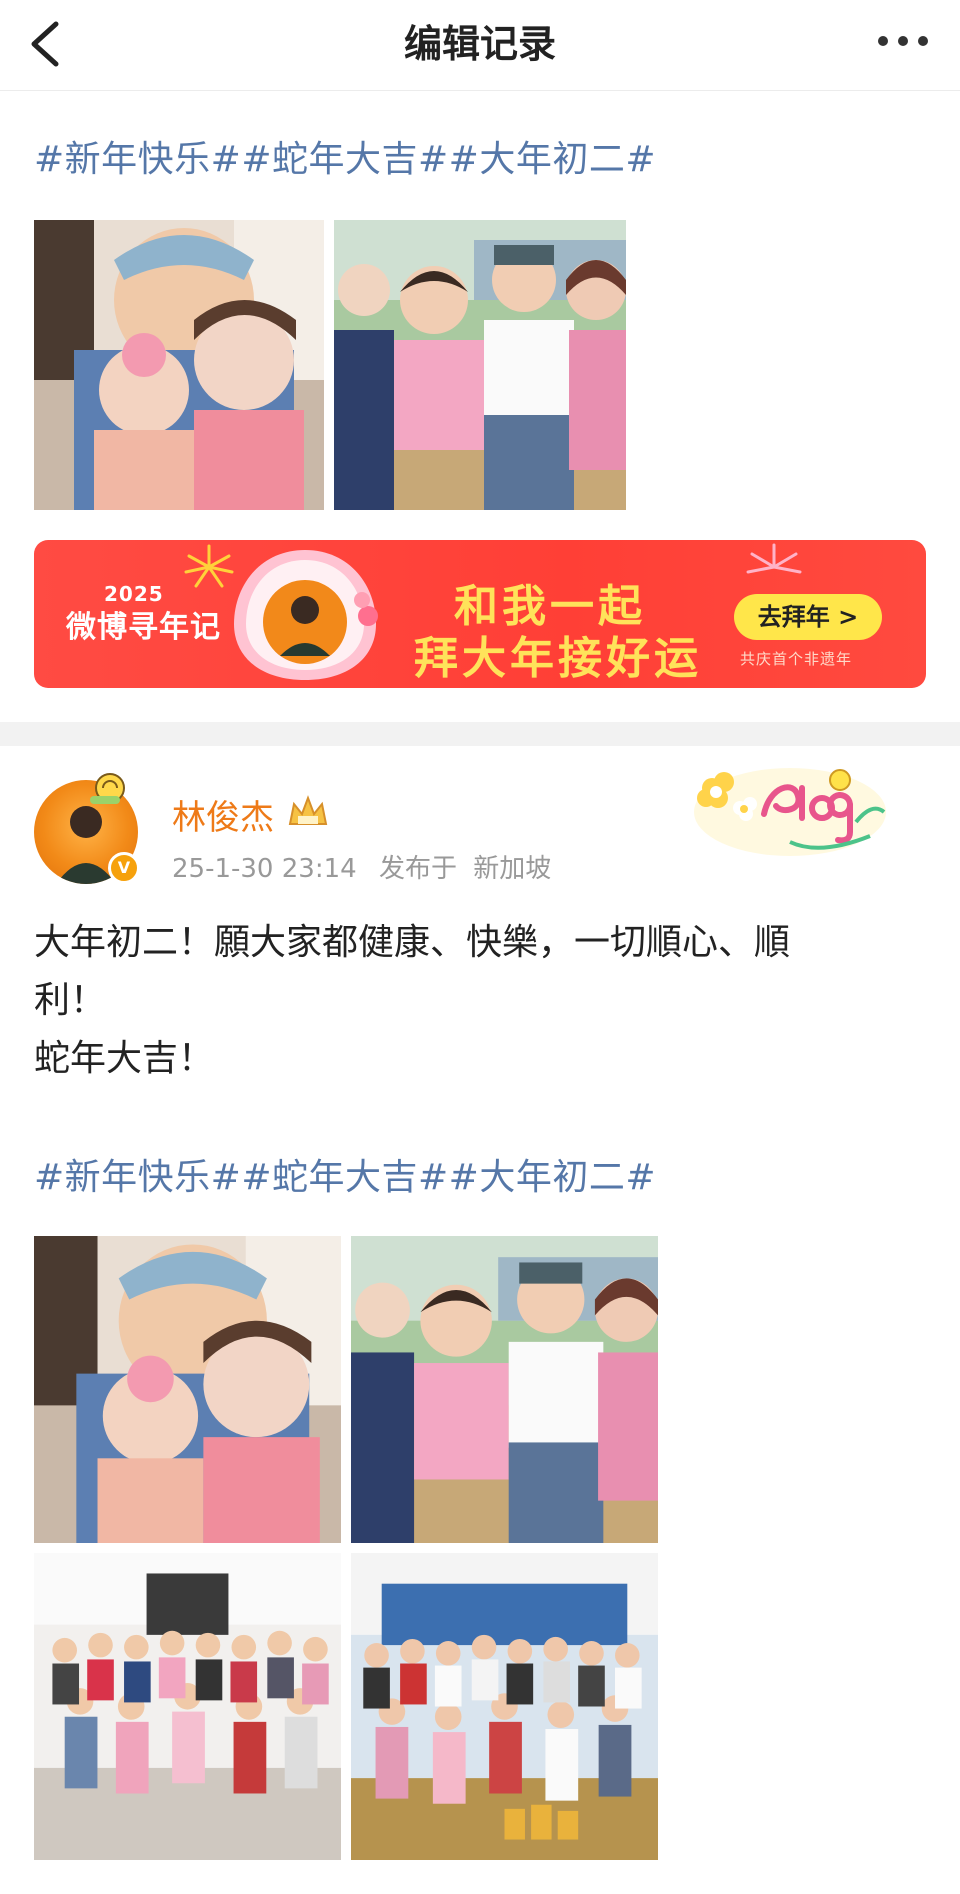  I want to click on crown-badge-icon, so click(308, 812).